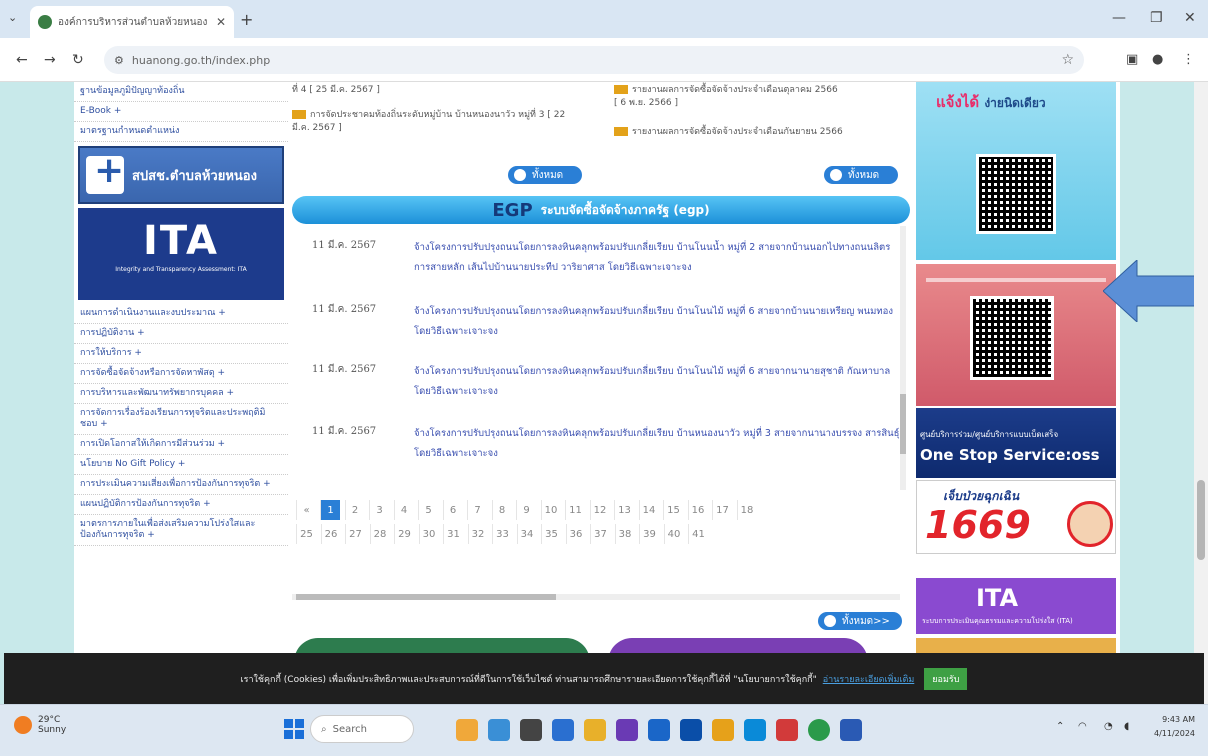  Describe the element at coordinates (428, 534) in the screenshot. I see `page-number-link: 30` at that location.